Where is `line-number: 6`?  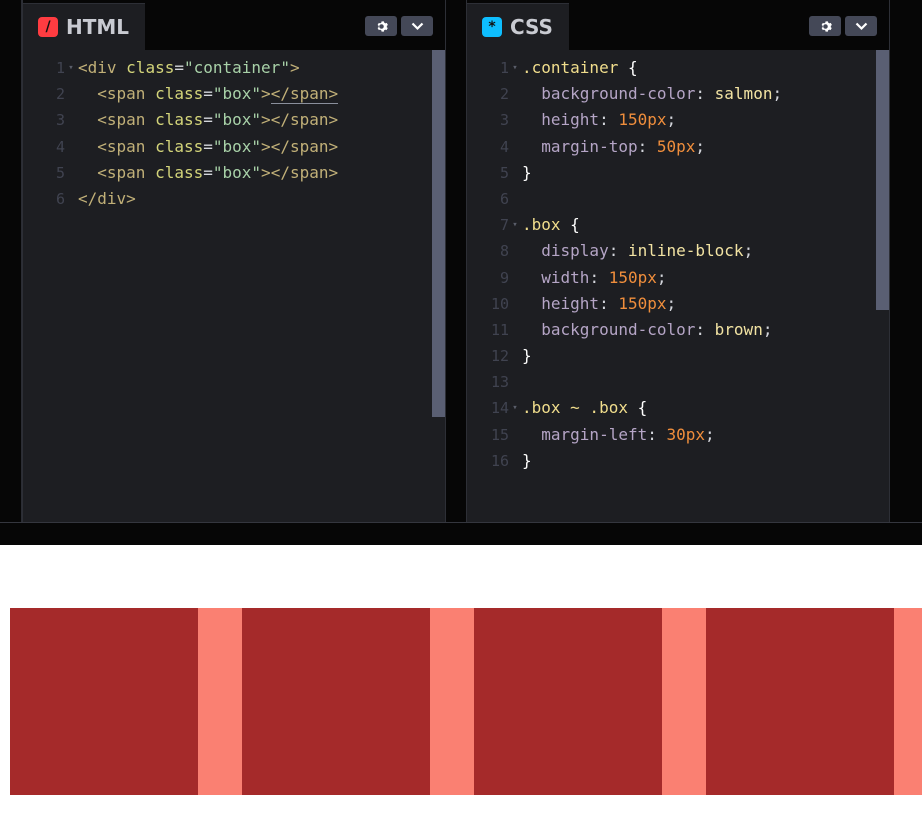
line-number: 6 is located at coordinates (504, 198).